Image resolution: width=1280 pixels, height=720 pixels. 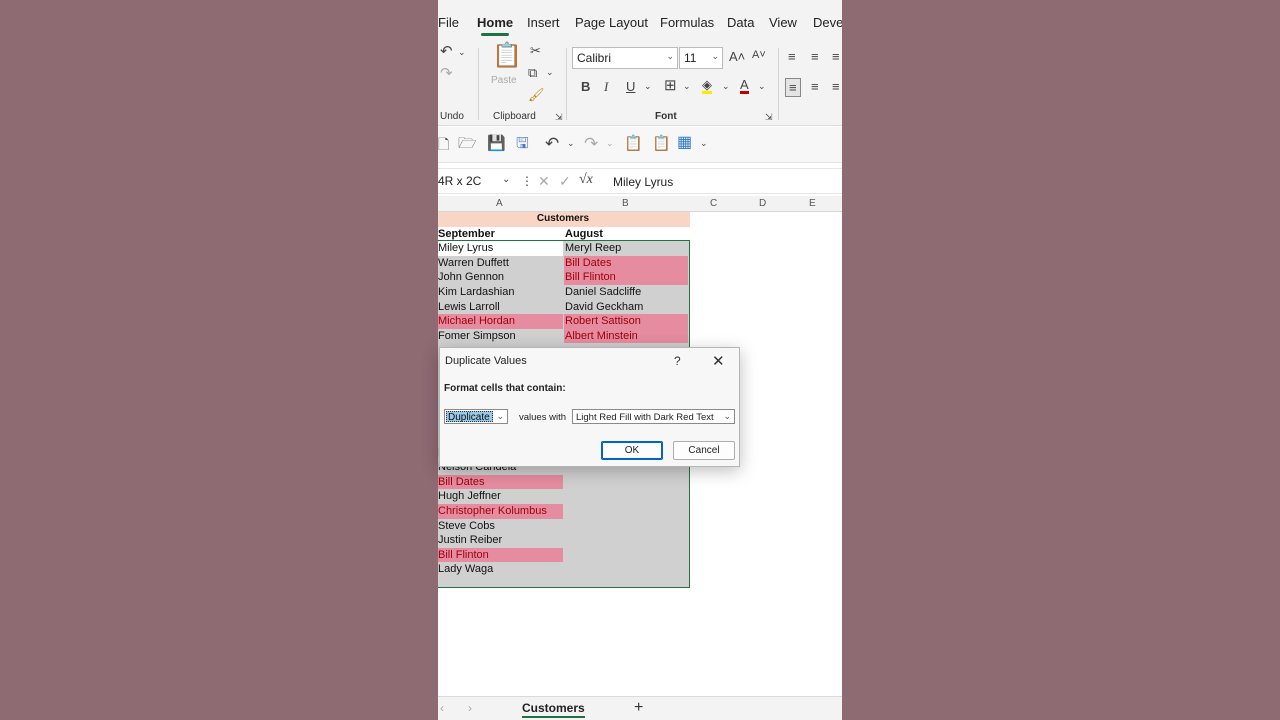 I want to click on close-icon: ✕, so click(x=718, y=361).